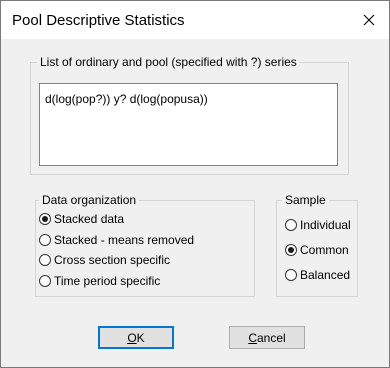  I want to click on ok-mnemonic: O, so click(132, 337).